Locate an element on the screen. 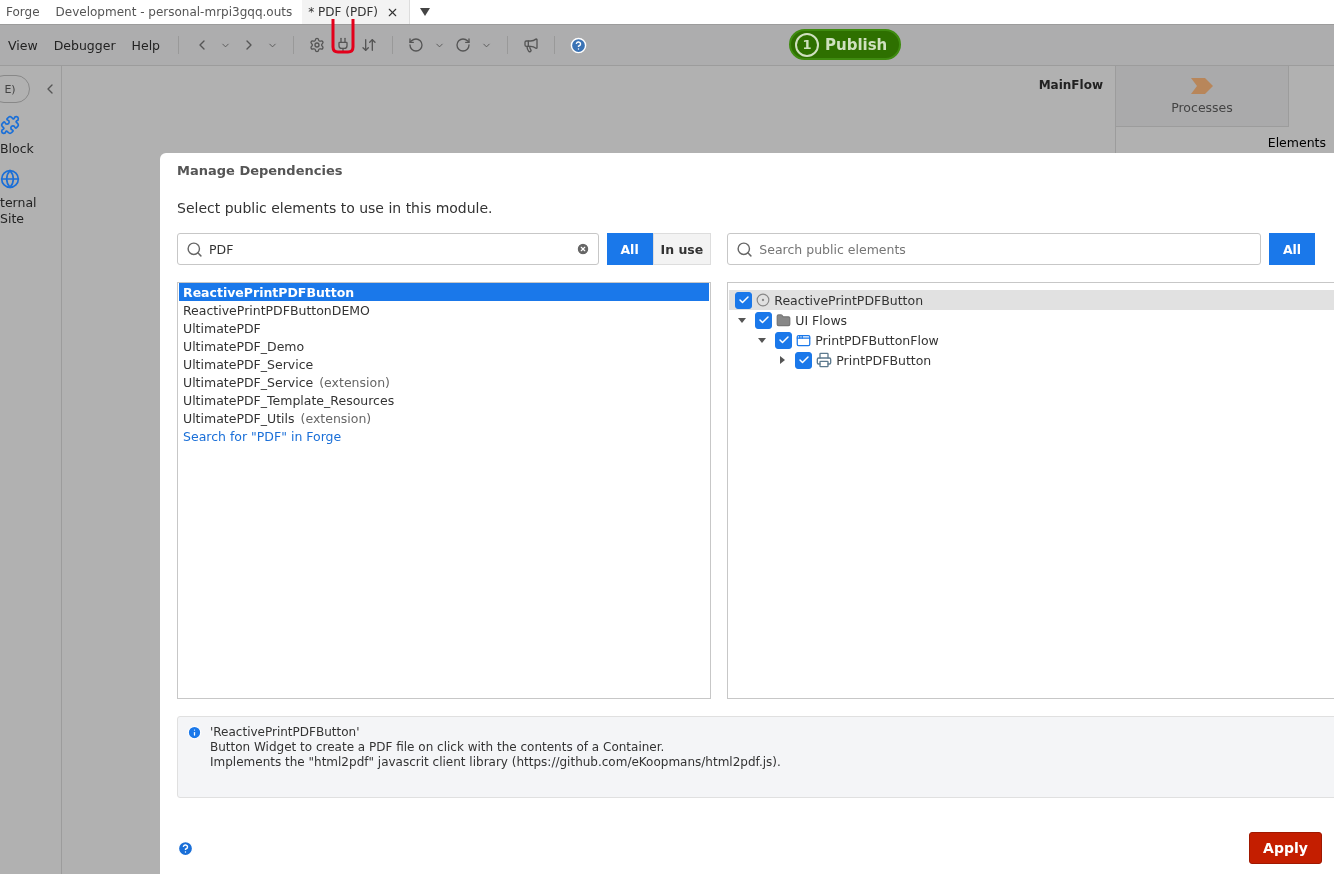  apply-button: Apply is located at coordinates (1285, 848).